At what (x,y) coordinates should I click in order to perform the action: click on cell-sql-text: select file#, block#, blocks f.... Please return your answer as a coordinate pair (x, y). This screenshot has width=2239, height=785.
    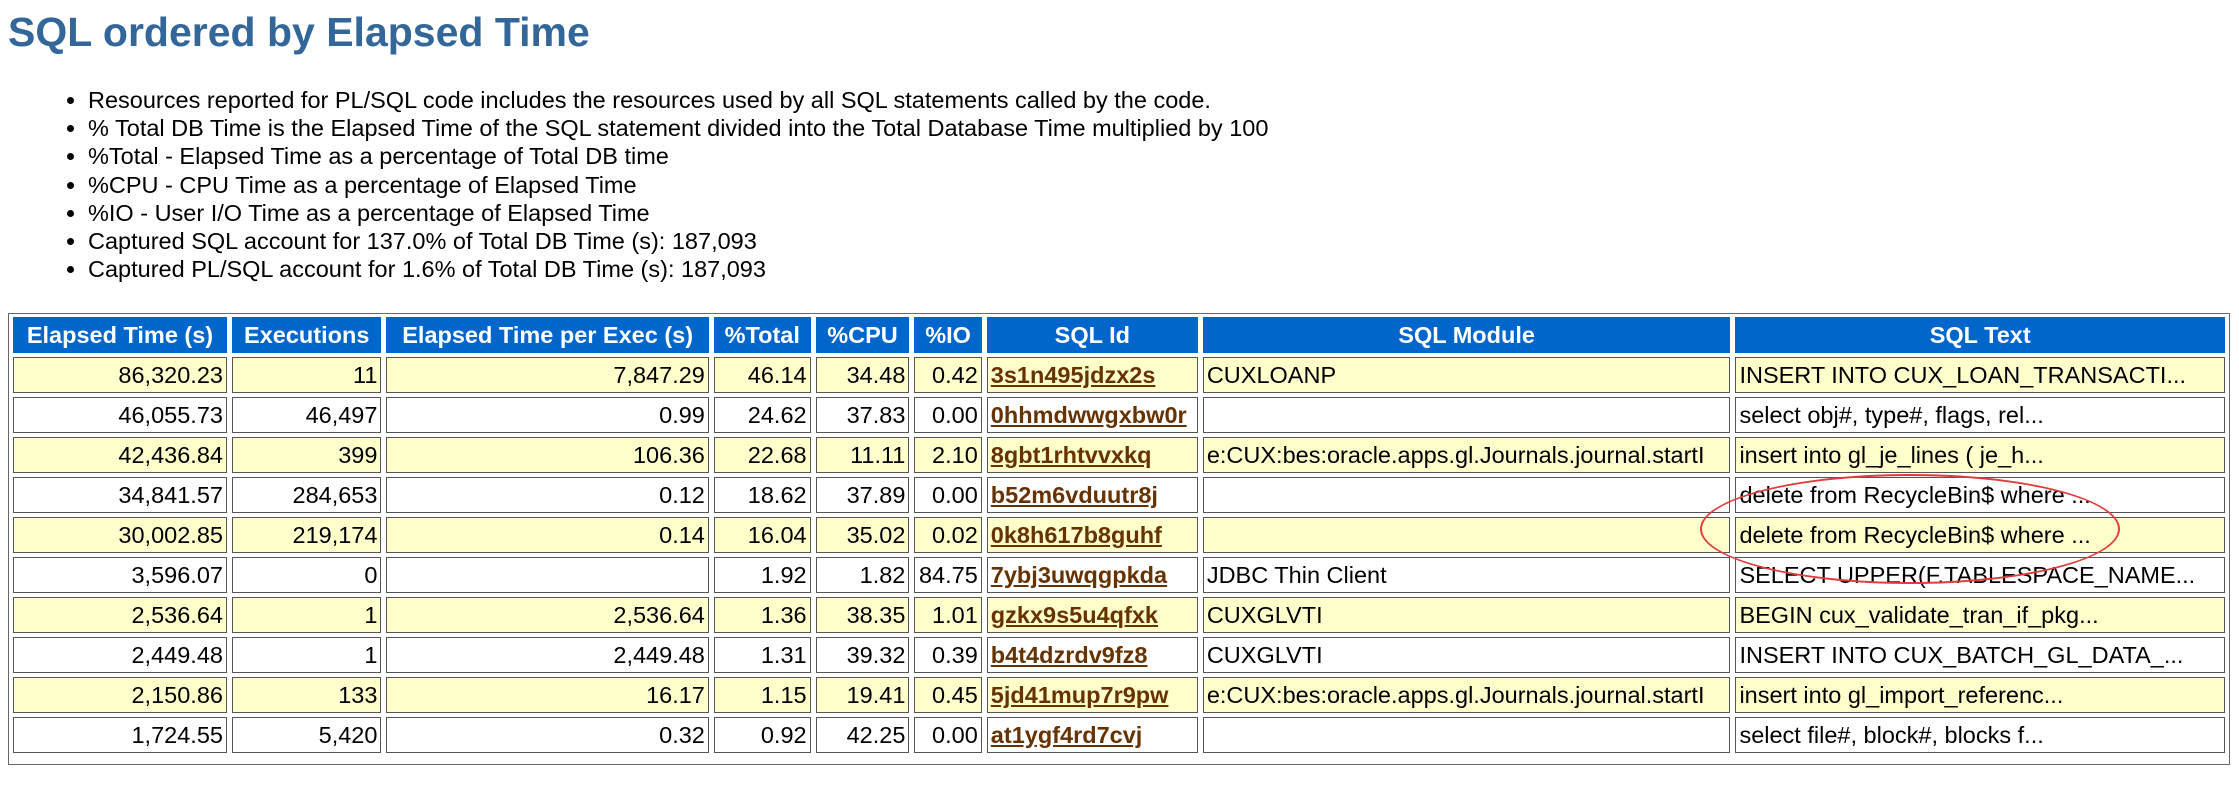
    Looking at the image, I should click on (1980, 735).